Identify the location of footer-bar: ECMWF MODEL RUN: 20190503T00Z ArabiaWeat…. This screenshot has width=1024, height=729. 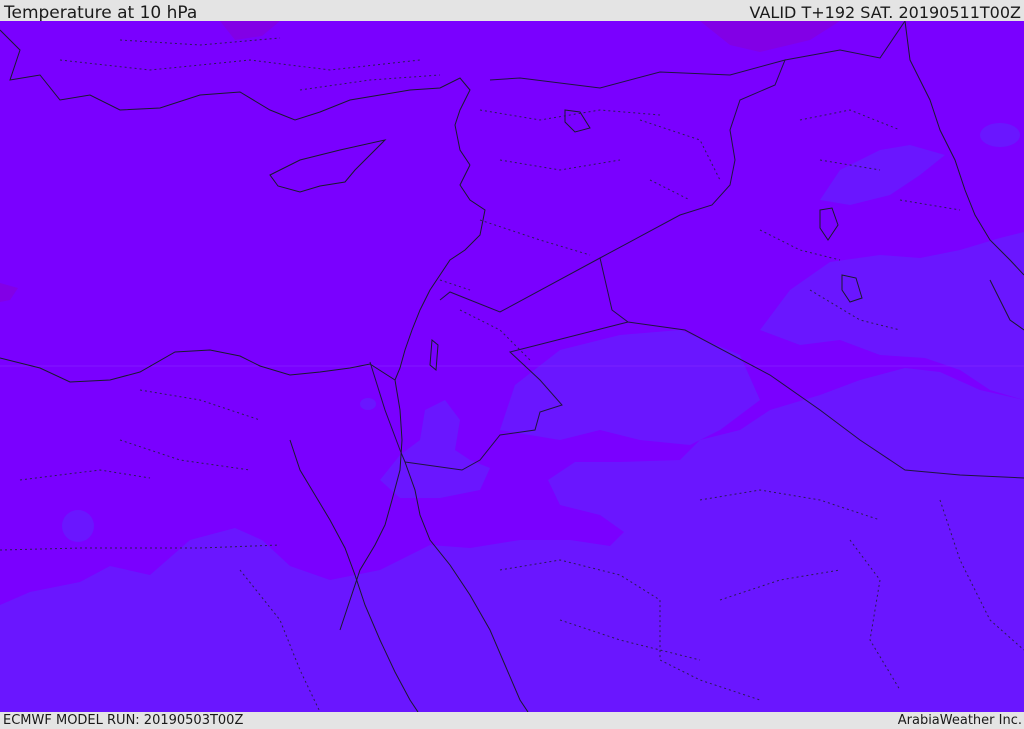
(512, 720).